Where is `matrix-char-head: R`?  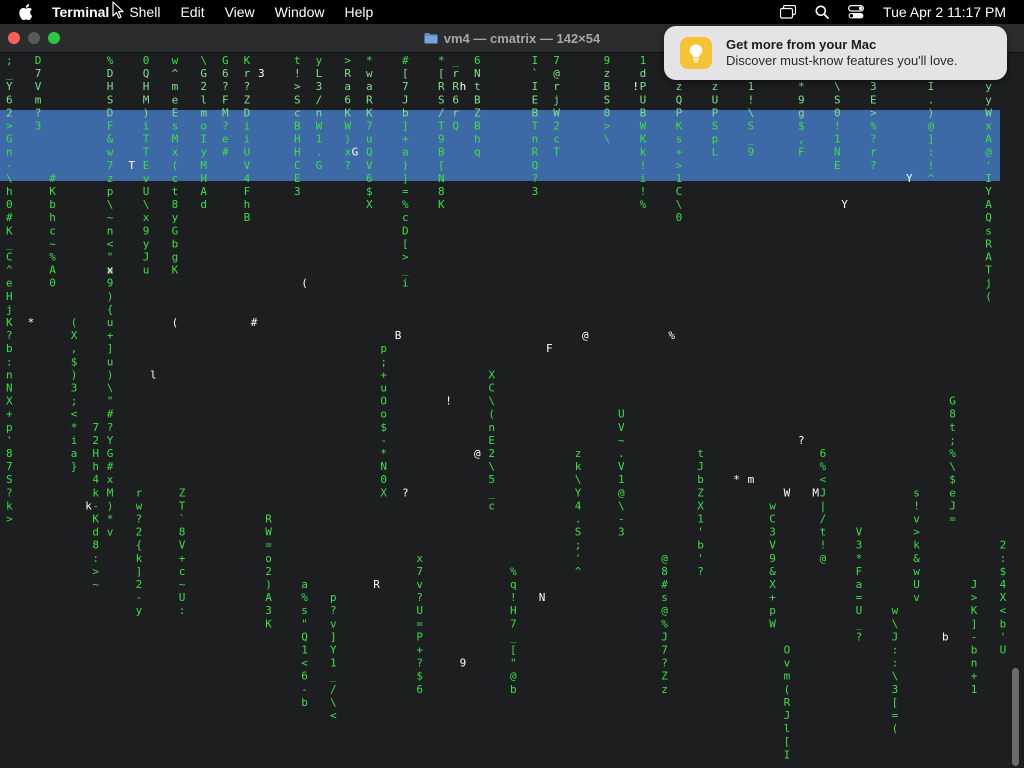 matrix-char-head: R is located at coordinates (376, 584).